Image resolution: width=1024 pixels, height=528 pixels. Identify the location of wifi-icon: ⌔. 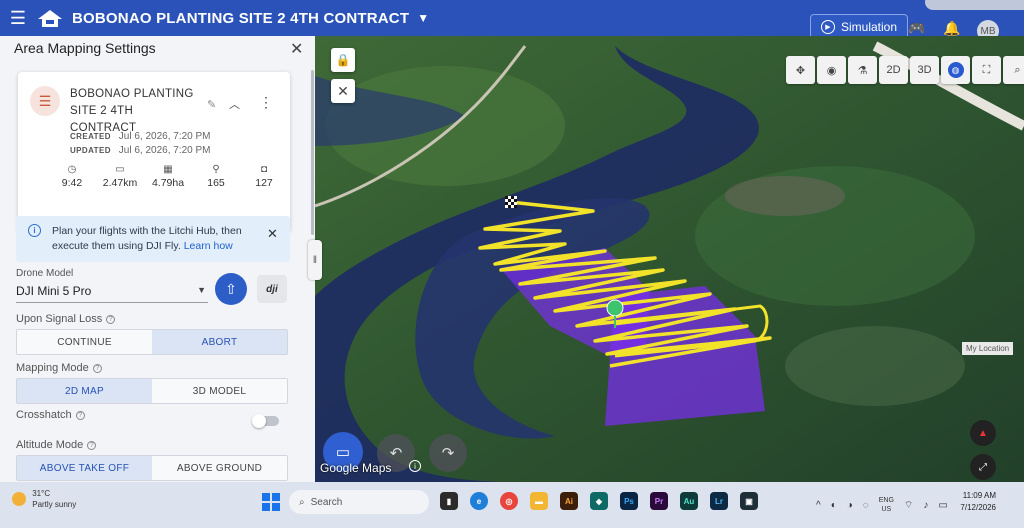
(908, 505).